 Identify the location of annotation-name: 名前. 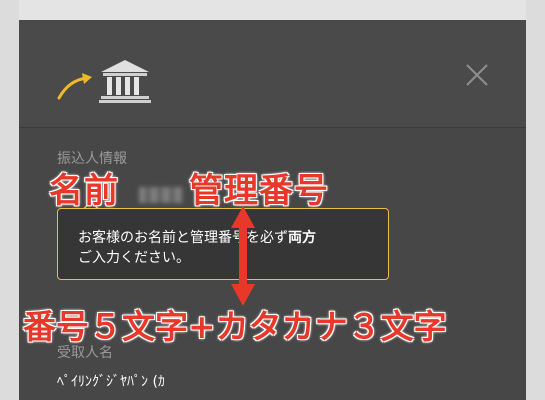
(84, 191).